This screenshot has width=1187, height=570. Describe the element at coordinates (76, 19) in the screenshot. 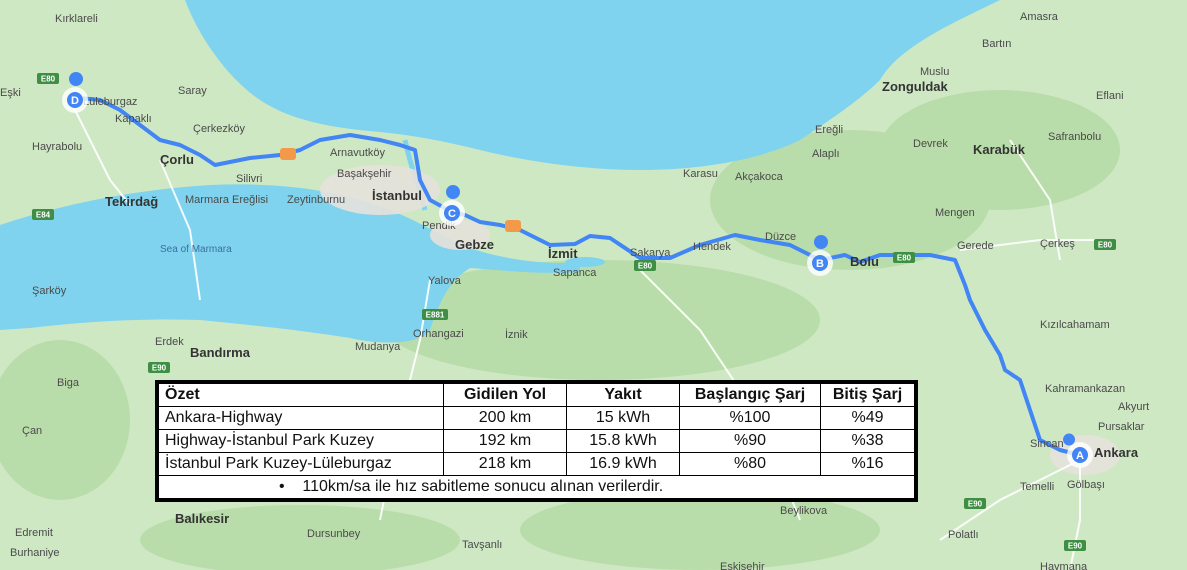

I see `label-kirklareli: Kırklareli` at that location.